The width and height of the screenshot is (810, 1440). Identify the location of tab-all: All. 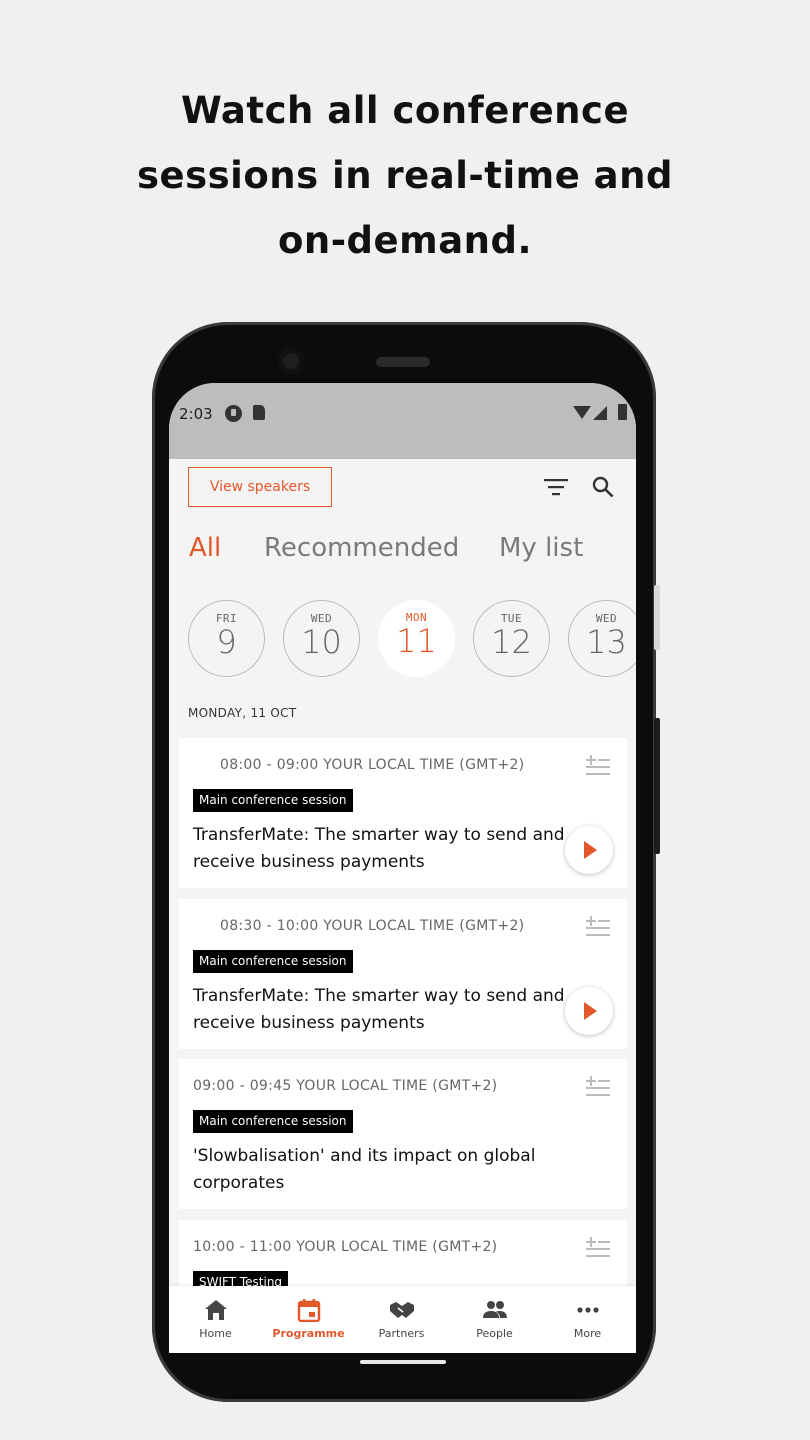
(205, 548).